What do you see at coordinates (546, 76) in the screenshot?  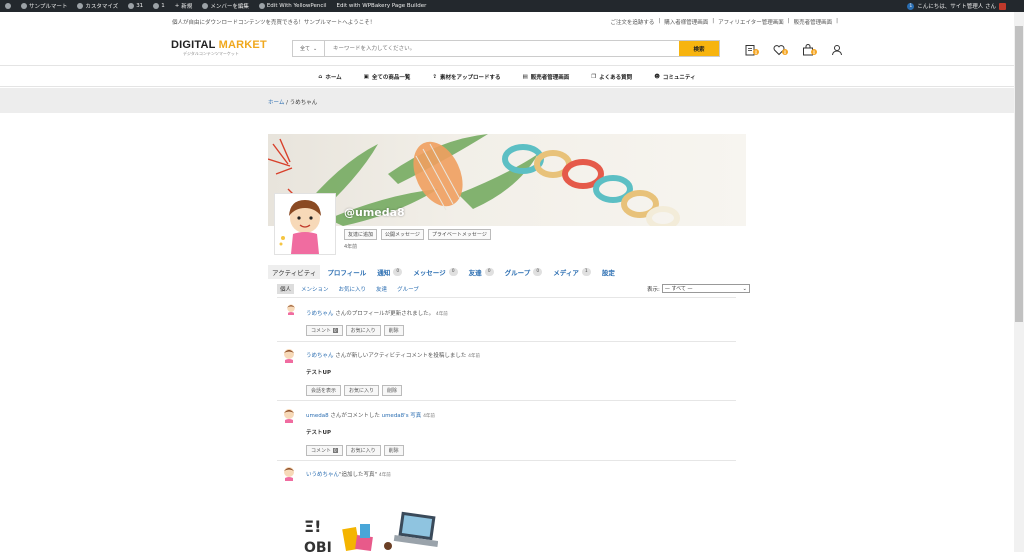 I see `nav-seller-admin: ▤ 販売者管理画面` at bounding box center [546, 76].